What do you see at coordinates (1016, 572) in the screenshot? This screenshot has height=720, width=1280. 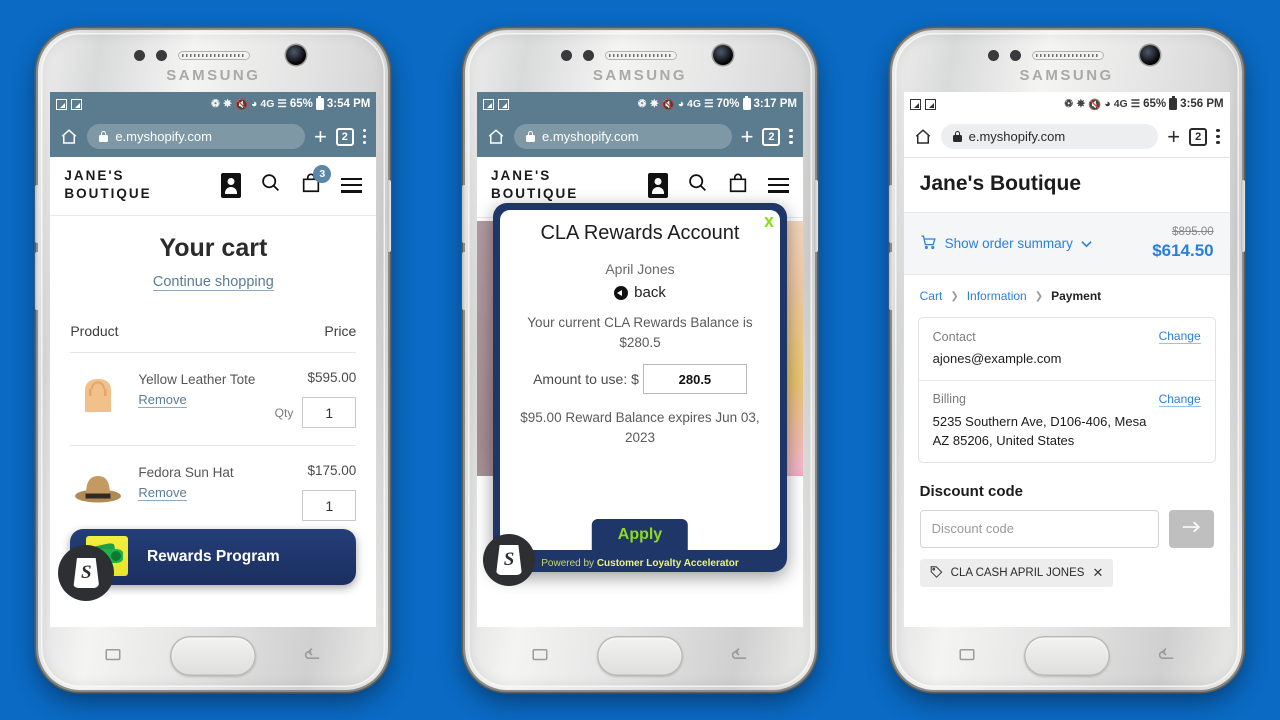 I see `applied-discount-tag: CLA CASH APRIL JONES ✕` at bounding box center [1016, 572].